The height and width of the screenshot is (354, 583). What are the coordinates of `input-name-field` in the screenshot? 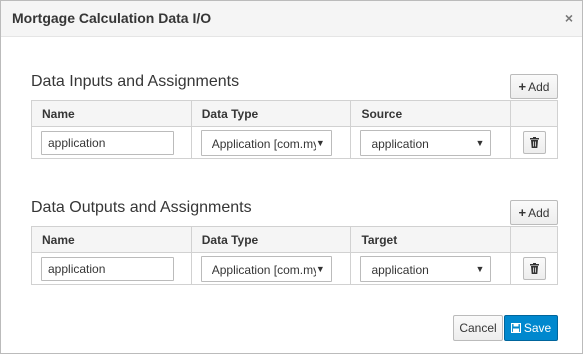 It's located at (107, 142).